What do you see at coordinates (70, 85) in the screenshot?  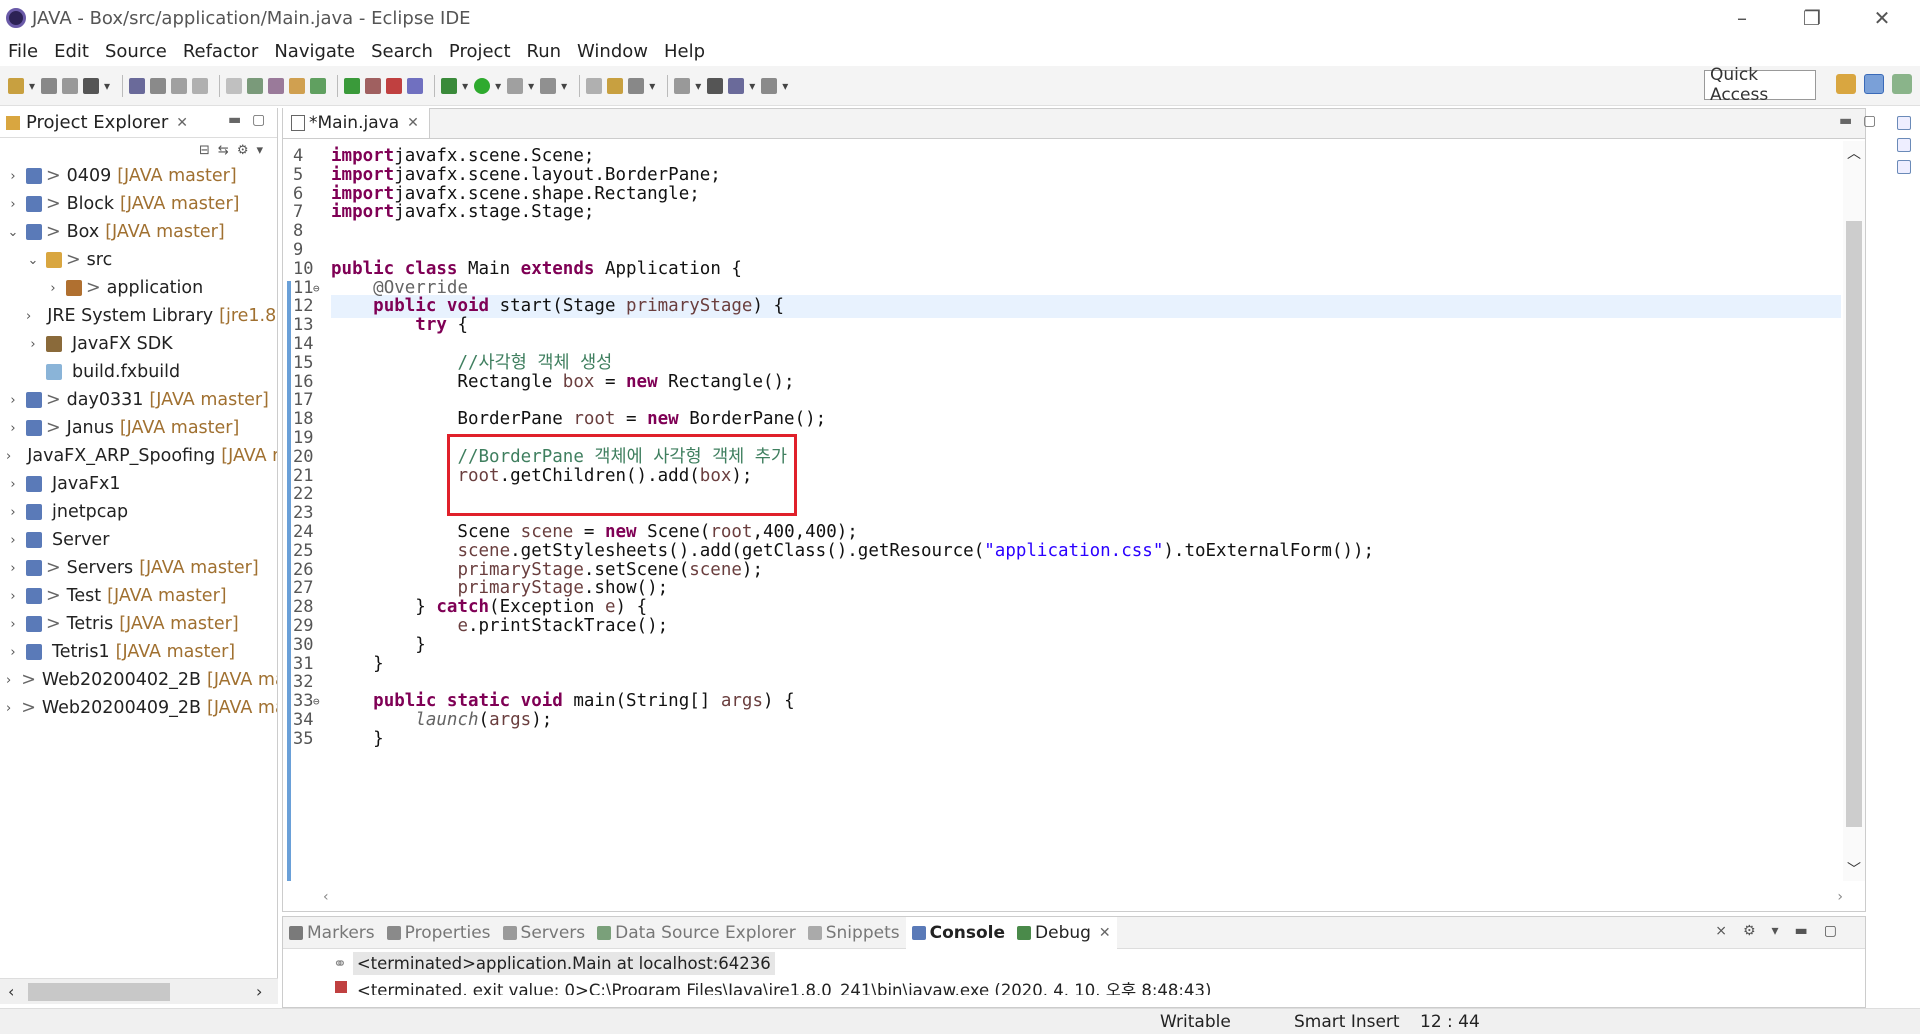 I see `save-all-icon` at bounding box center [70, 85].